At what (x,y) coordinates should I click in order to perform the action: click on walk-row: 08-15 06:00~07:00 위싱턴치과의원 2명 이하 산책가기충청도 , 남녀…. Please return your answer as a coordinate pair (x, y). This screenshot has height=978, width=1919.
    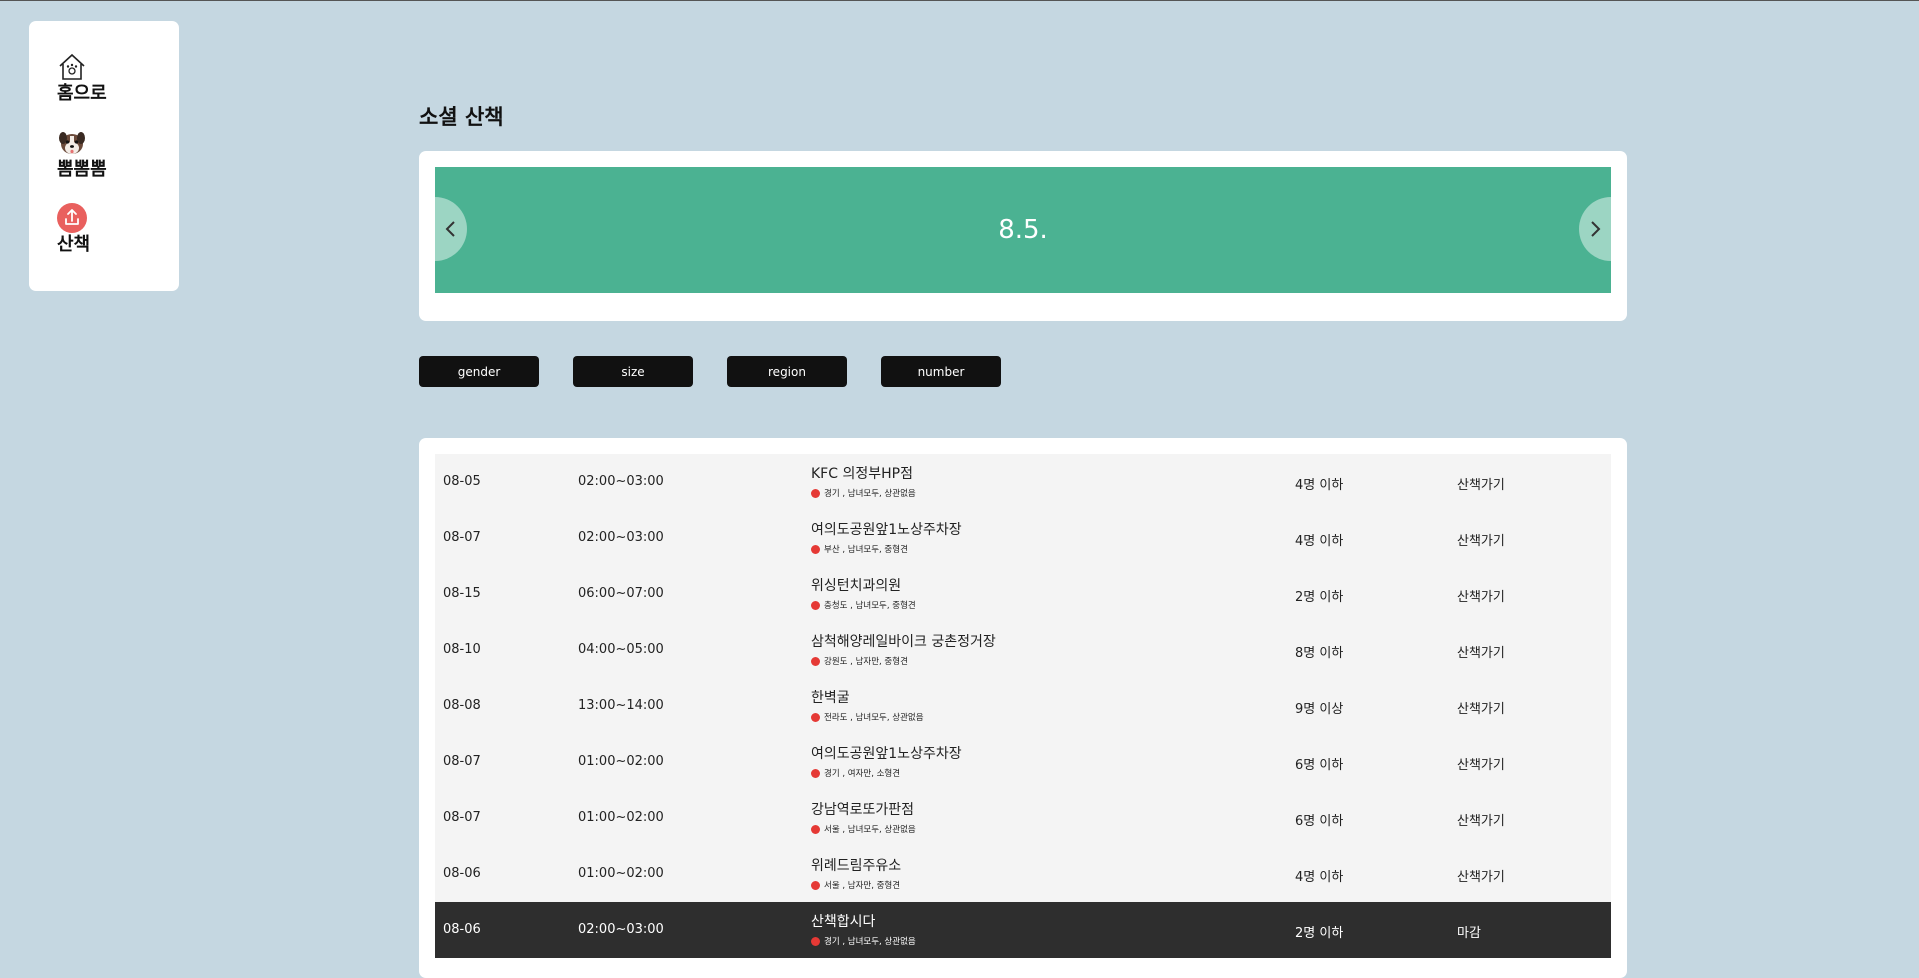
    Looking at the image, I should click on (1023, 594).